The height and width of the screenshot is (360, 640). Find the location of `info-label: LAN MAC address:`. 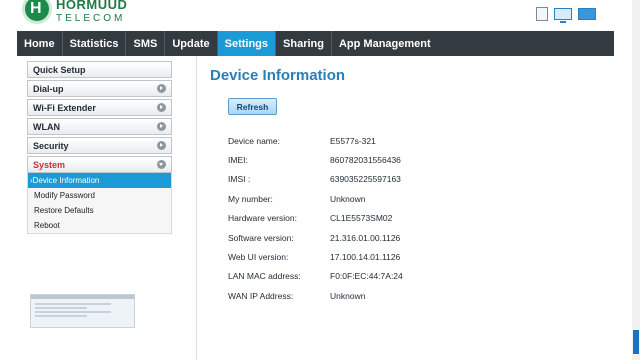

info-label: LAN MAC address: is located at coordinates (264, 276).